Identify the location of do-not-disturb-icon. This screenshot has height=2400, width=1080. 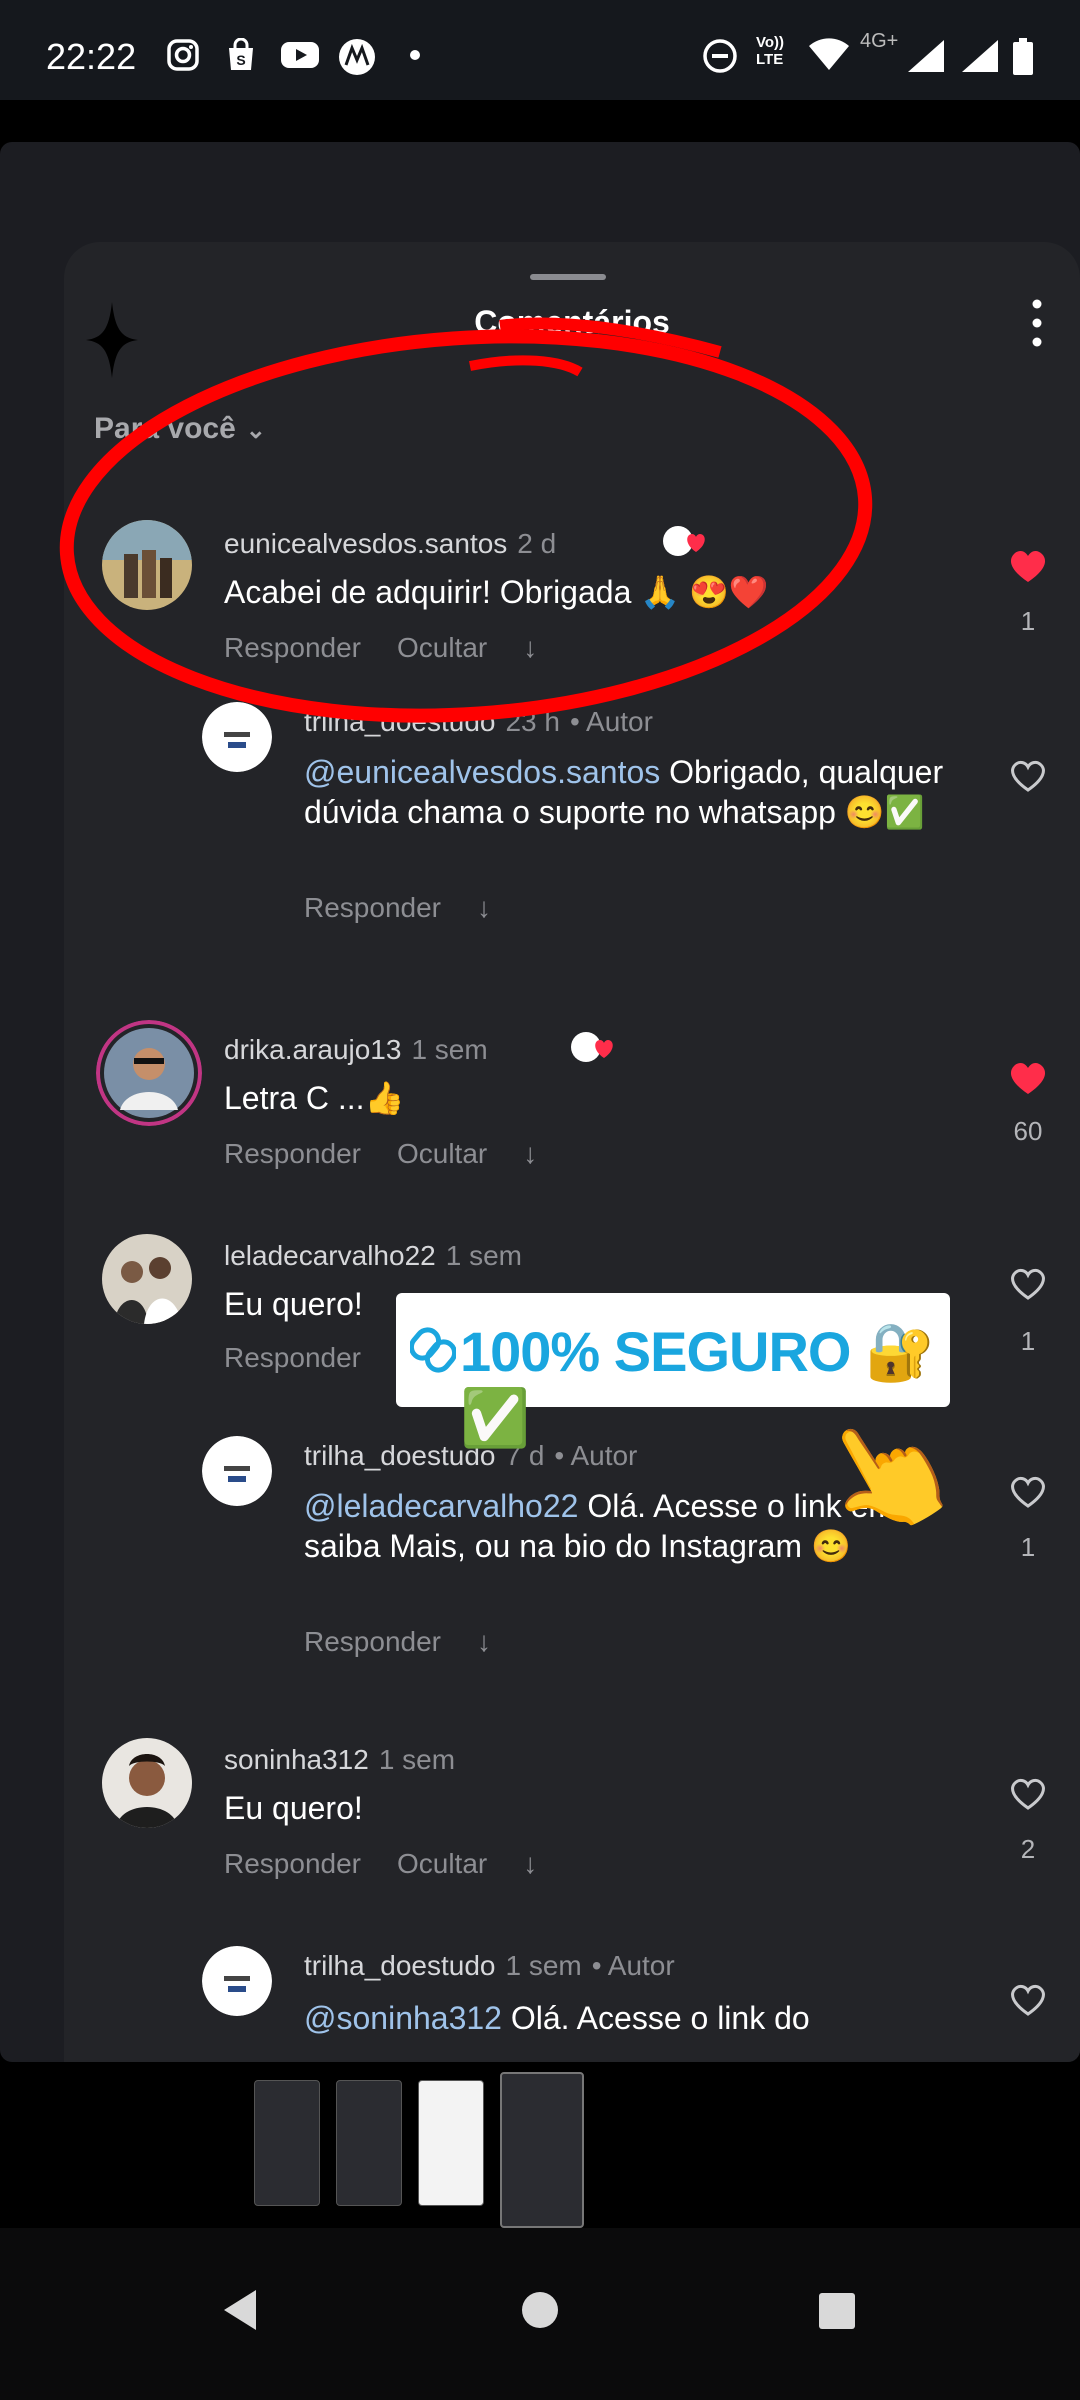
(720, 56).